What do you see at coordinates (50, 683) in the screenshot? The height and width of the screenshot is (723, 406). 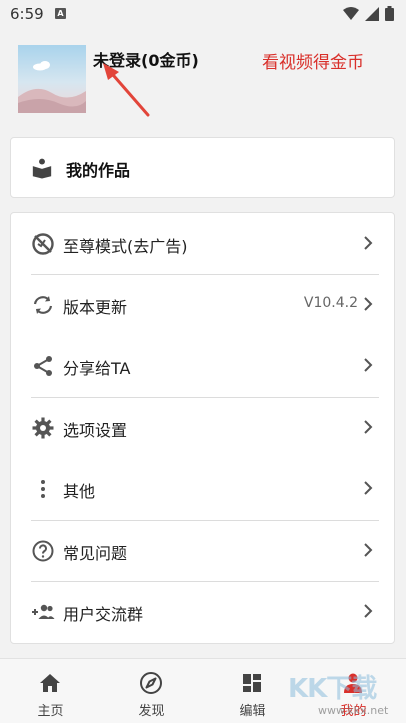 I see `home-icon` at bounding box center [50, 683].